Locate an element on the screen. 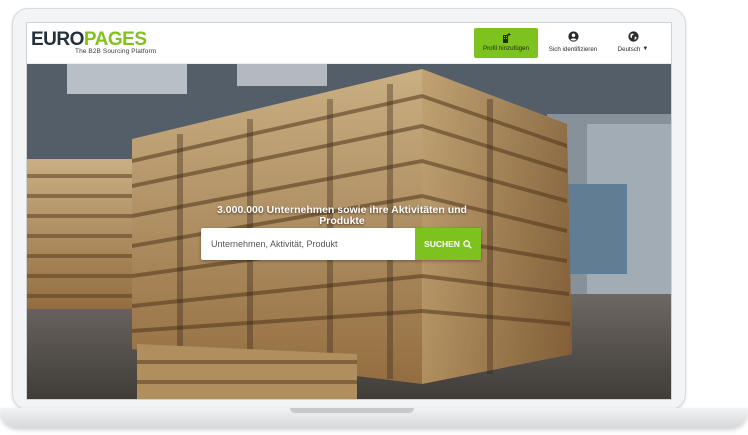 The width and height of the screenshot is (748, 435). user-circle-icon is located at coordinates (573, 36).